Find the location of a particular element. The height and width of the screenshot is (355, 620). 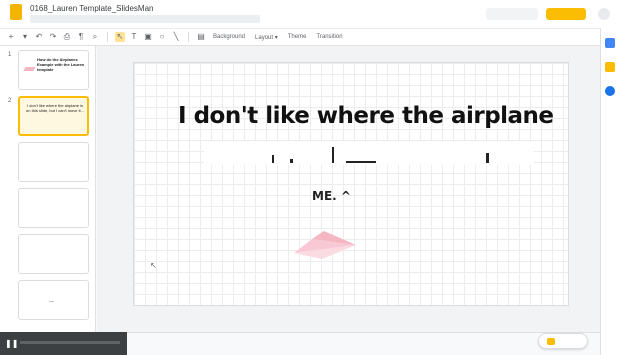

present-button is located at coordinates (512, 14).